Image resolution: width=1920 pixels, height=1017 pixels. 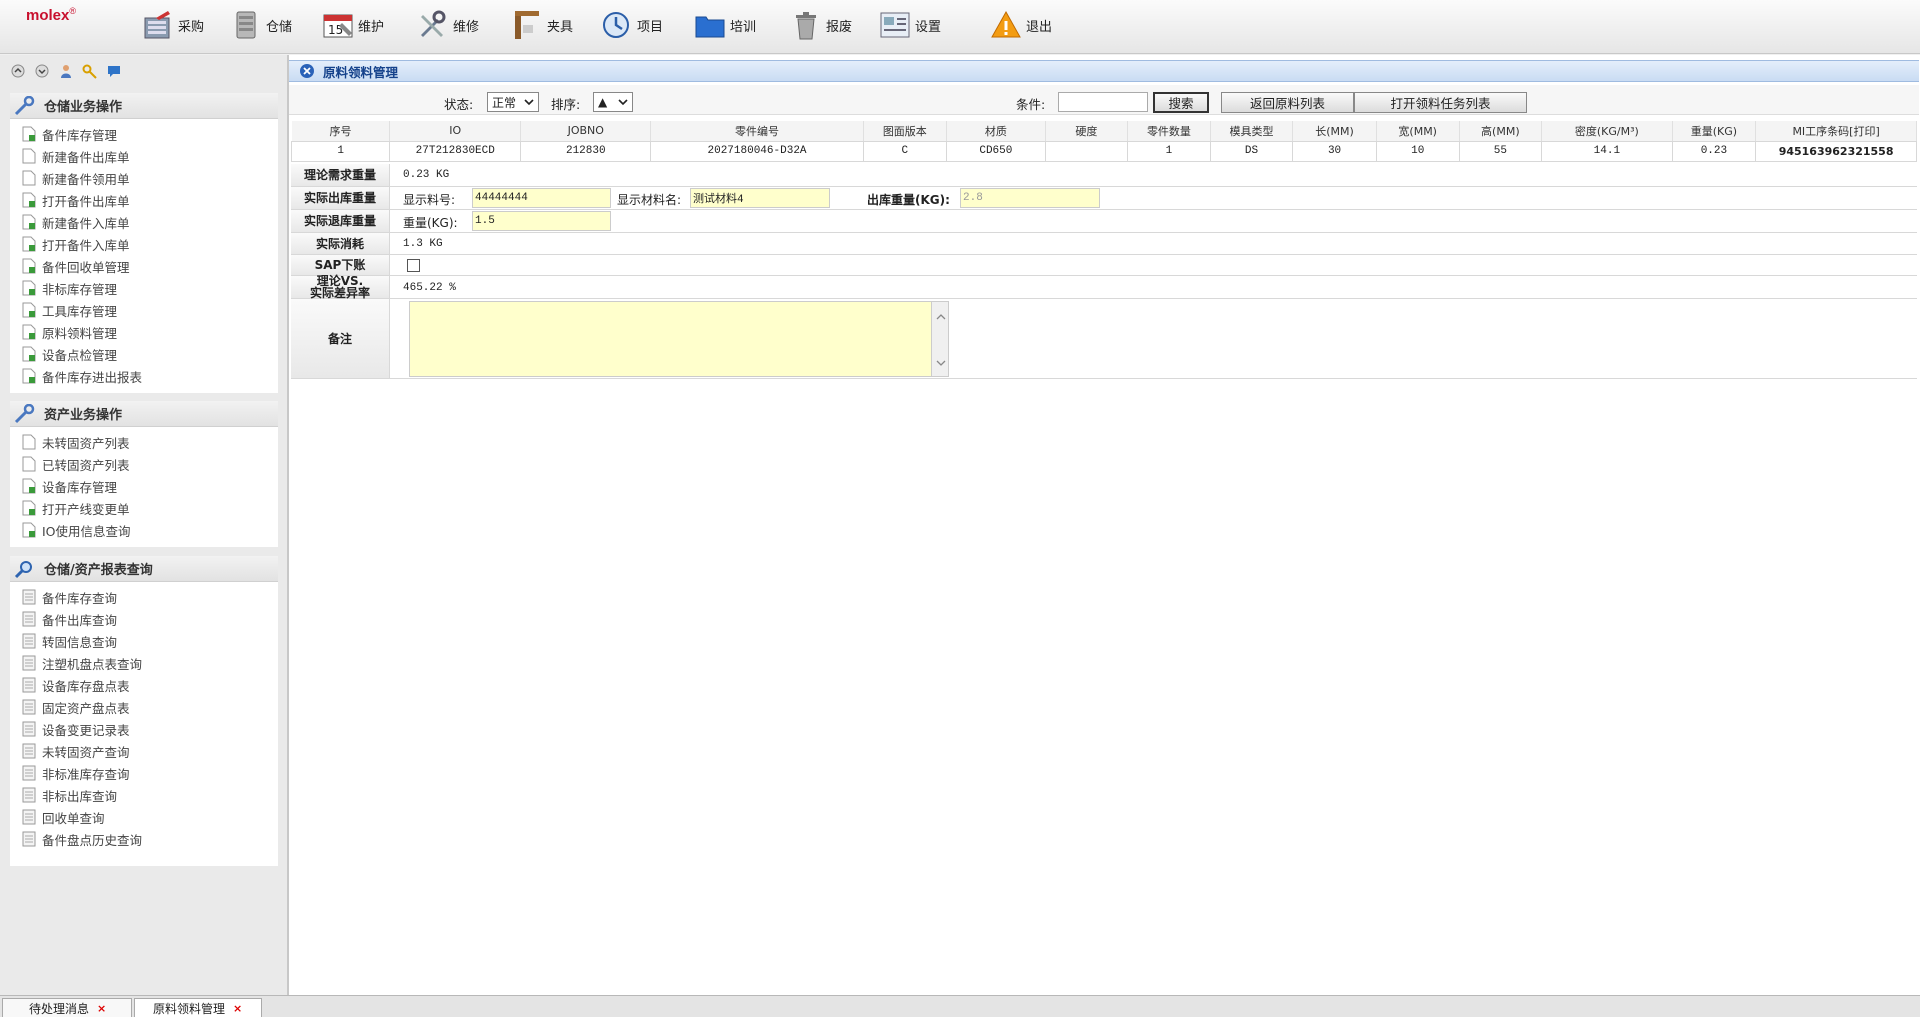 What do you see at coordinates (144, 839) in the screenshot?
I see `sidebar-item: 备件盘点历史查询` at bounding box center [144, 839].